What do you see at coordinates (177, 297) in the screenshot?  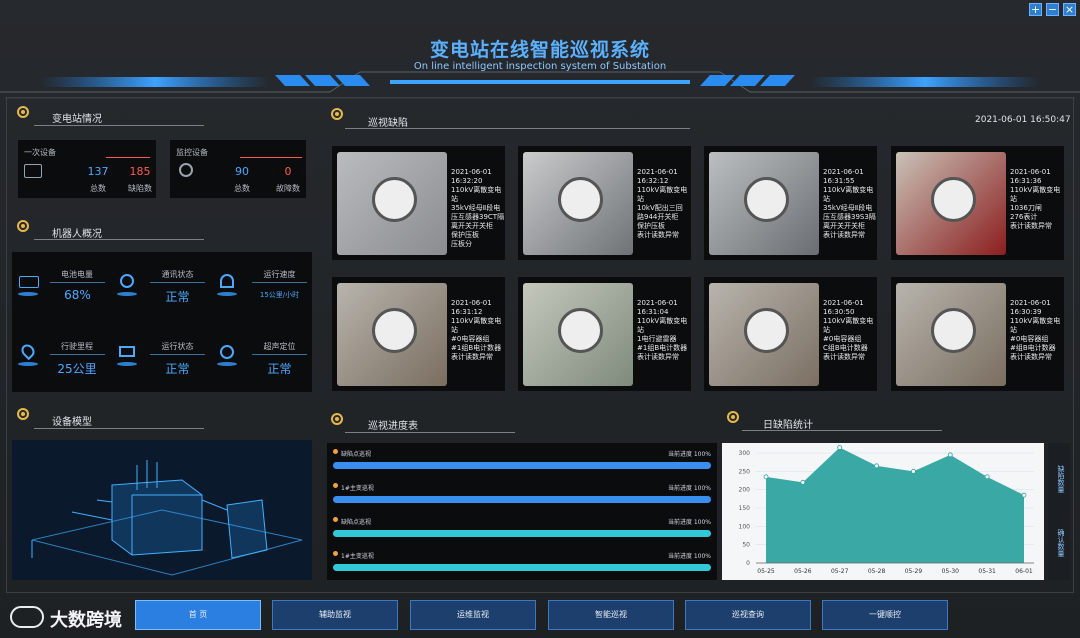 I see `robot-value-comm: 正常` at bounding box center [177, 297].